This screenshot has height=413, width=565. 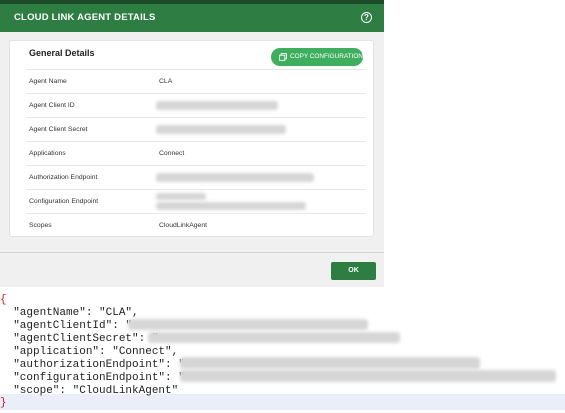 I want to click on row-label: Configuration Endpoint, so click(x=64, y=201).